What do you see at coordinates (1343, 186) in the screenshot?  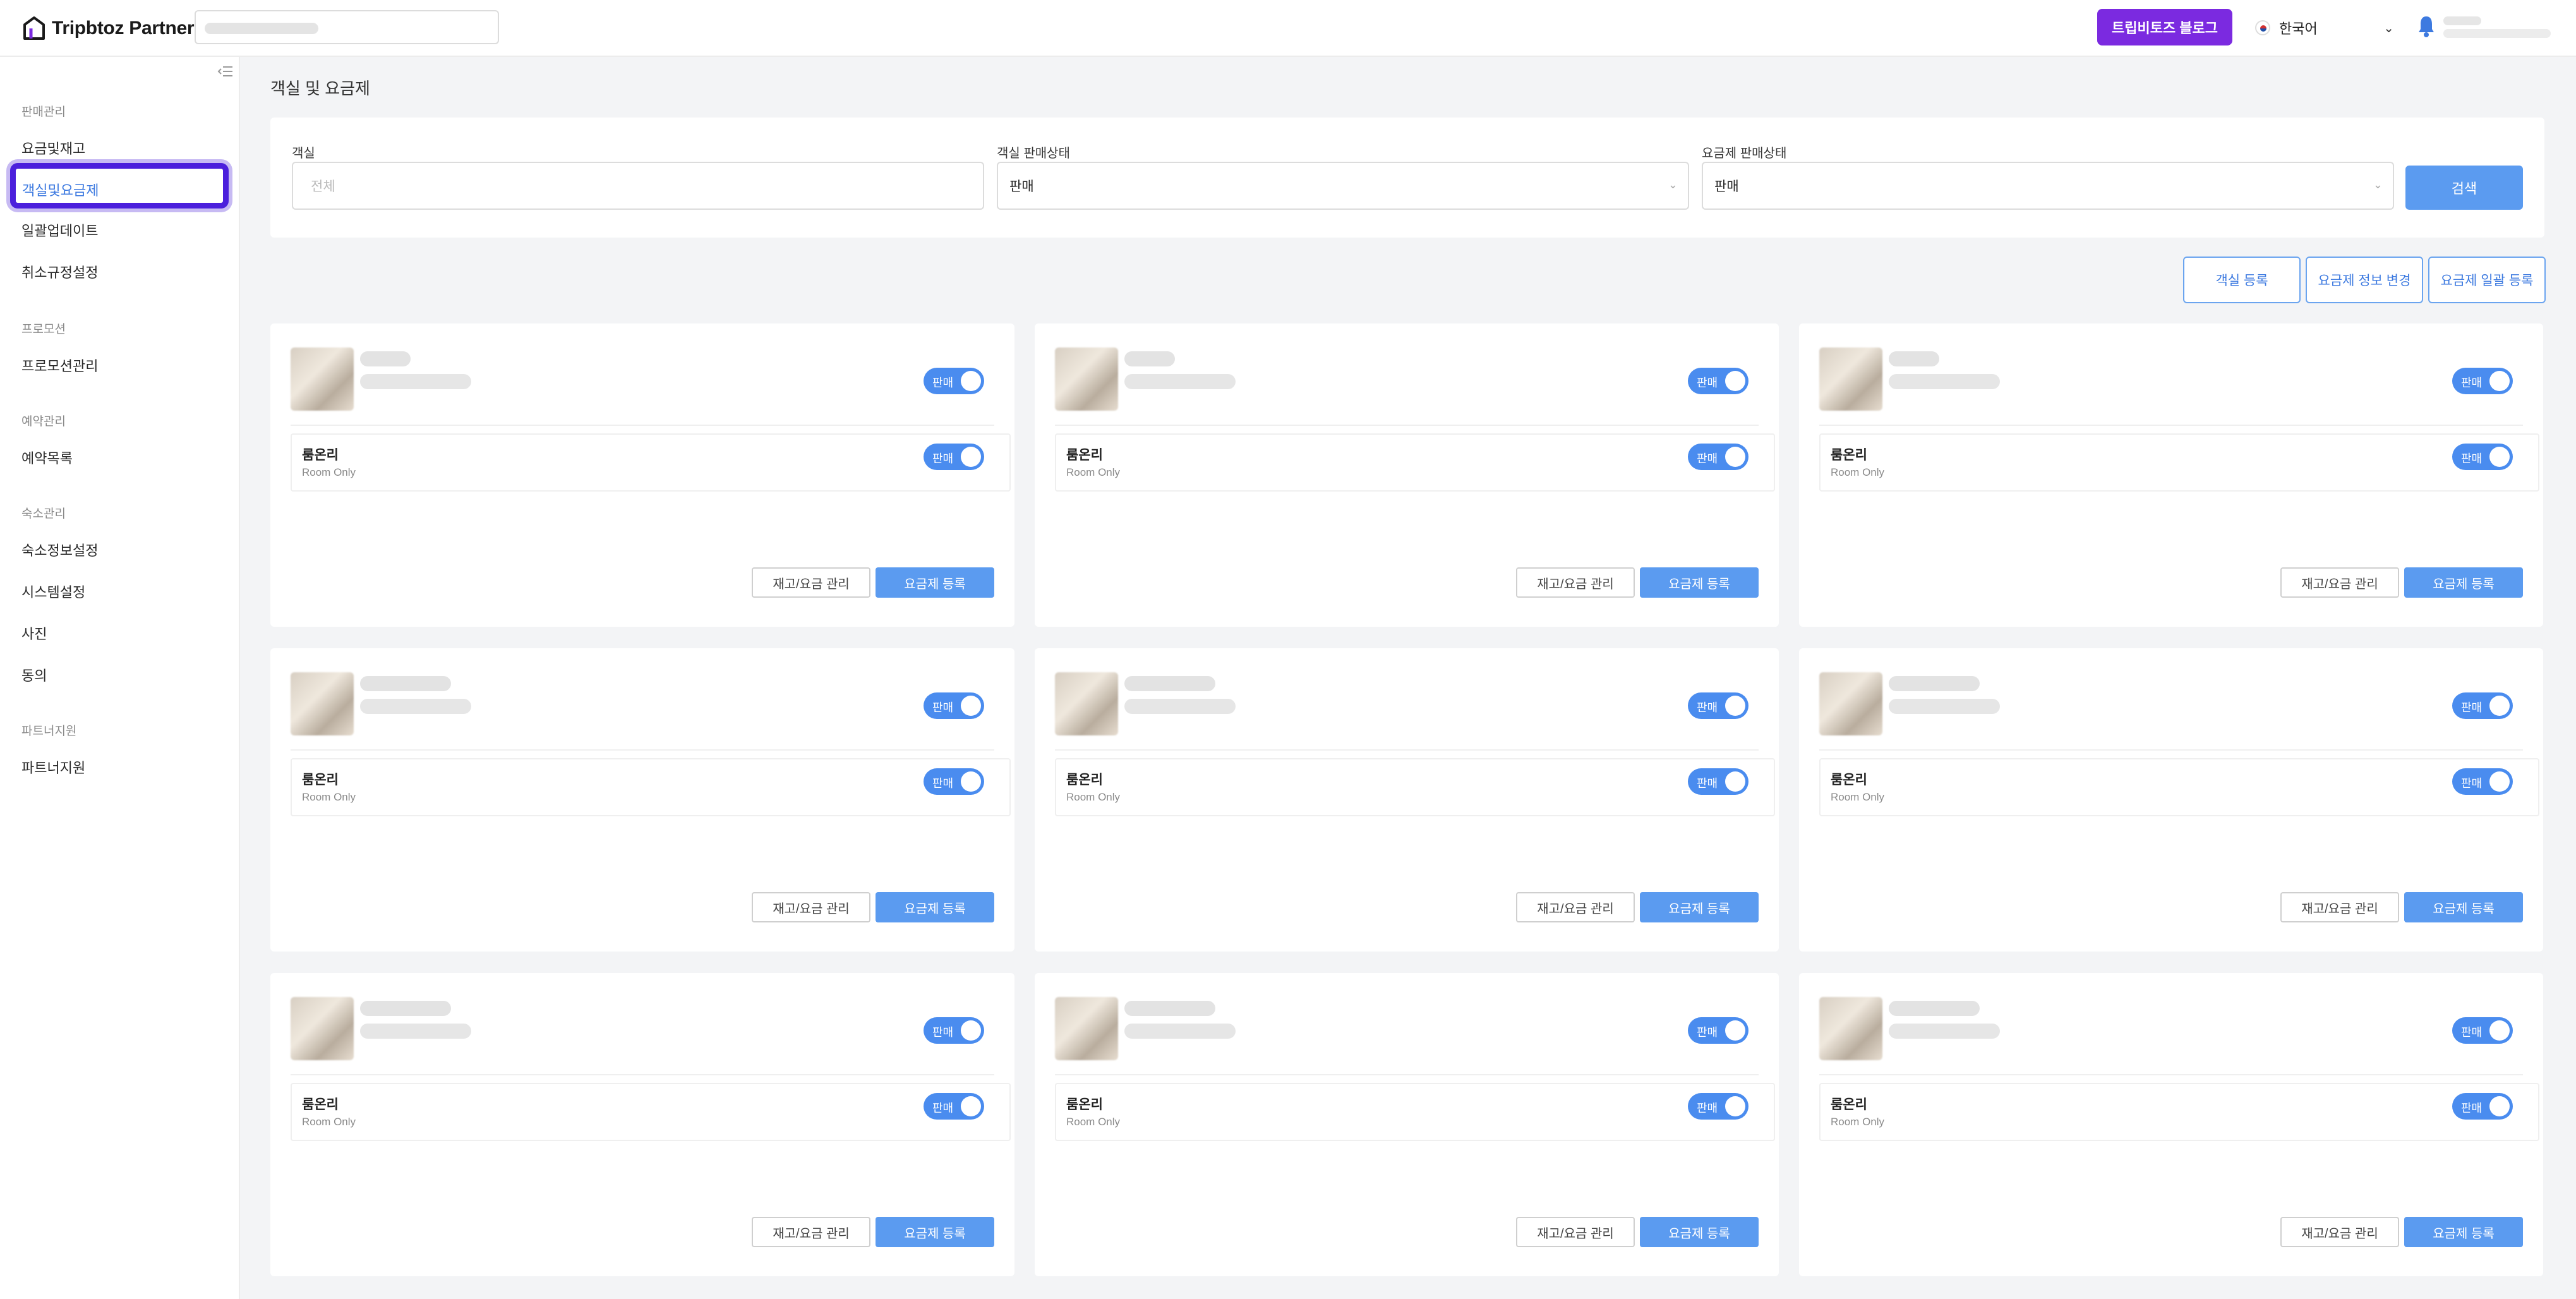 I see `room-status-select: 판매 ⌄` at bounding box center [1343, 186].